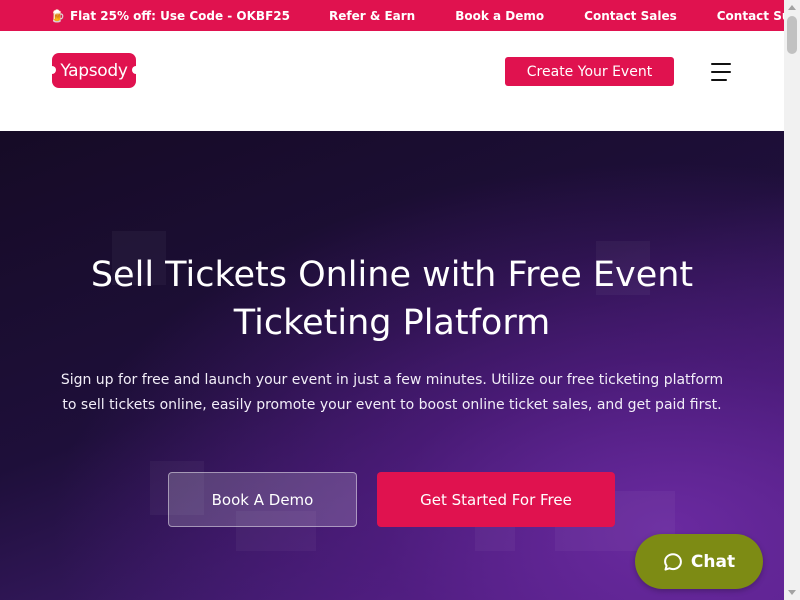 This screenshot has width=800, height=600. What do you see at coordinates (392, 275) in the screenshot?
I see `hero-title-line1: Sell Tickets Online with Free Event` at bounding box center [392, 275].